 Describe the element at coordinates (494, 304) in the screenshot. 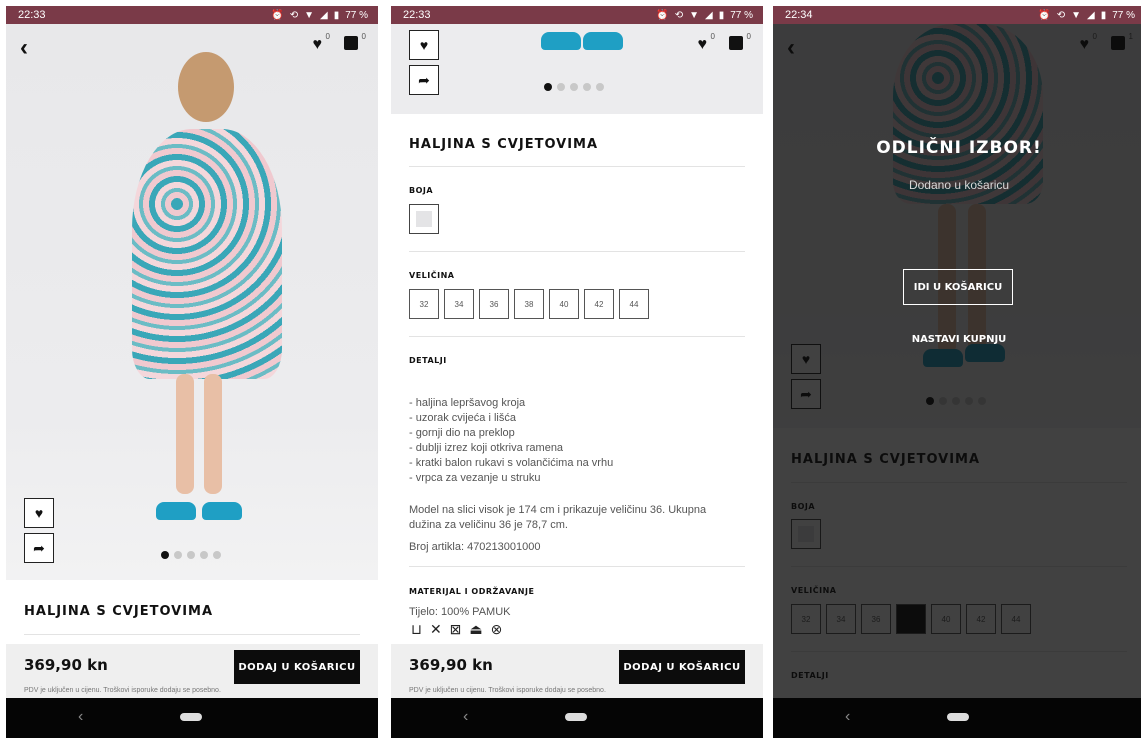

I see `size-option: 36` at that location.